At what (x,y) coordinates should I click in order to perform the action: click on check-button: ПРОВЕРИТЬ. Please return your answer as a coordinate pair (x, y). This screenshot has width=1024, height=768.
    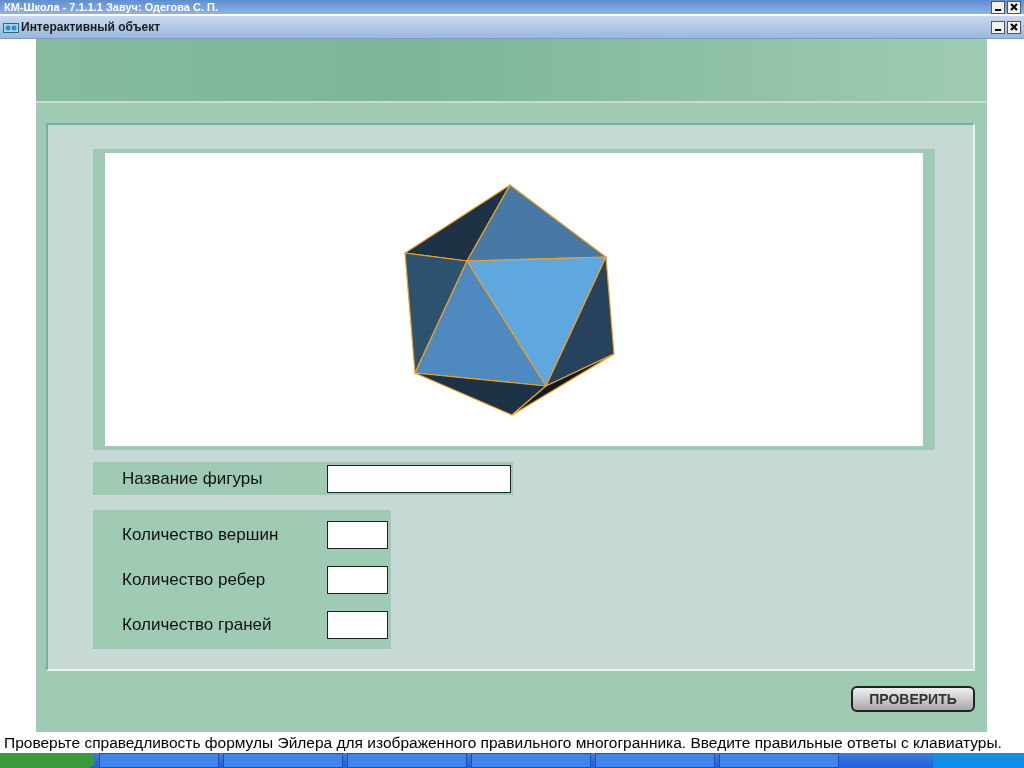
    Looking at the image, I should click on (913, 699).